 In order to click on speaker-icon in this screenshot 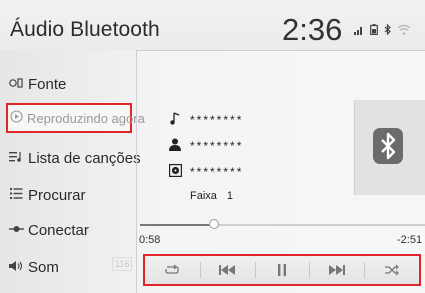, I will do `click(16, 267)`.